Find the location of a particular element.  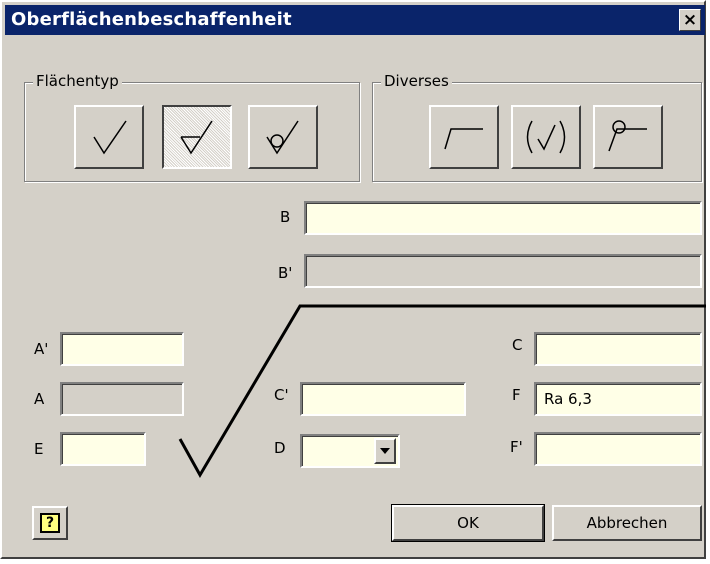

field-f: Ra 6,3 is located at coordinates (618, 399).